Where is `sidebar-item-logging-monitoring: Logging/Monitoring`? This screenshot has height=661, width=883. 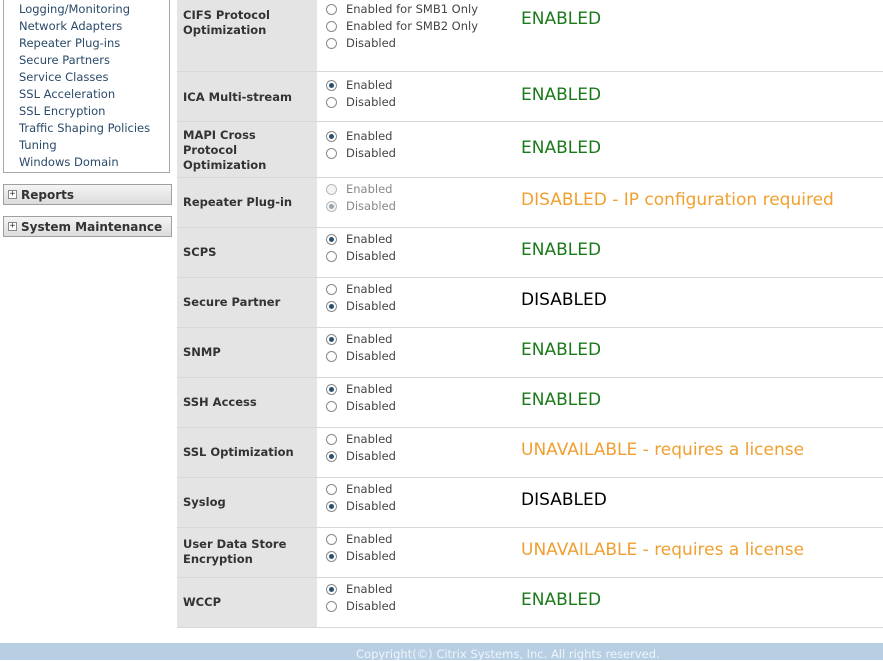 sidebar-item-logging-monitoring: Logging/Monitoring is located at coordinates (74, 9).